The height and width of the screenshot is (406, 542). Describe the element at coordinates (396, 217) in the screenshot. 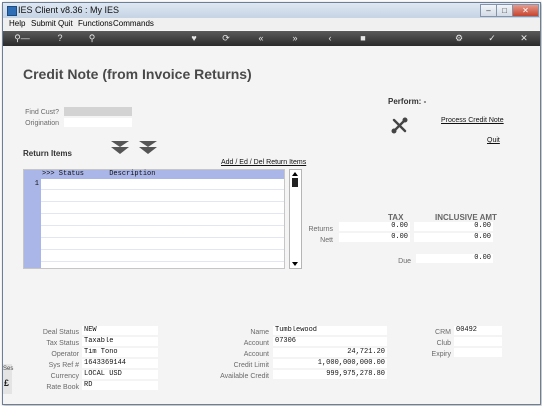

I see `tax-header: TAX` at that location.